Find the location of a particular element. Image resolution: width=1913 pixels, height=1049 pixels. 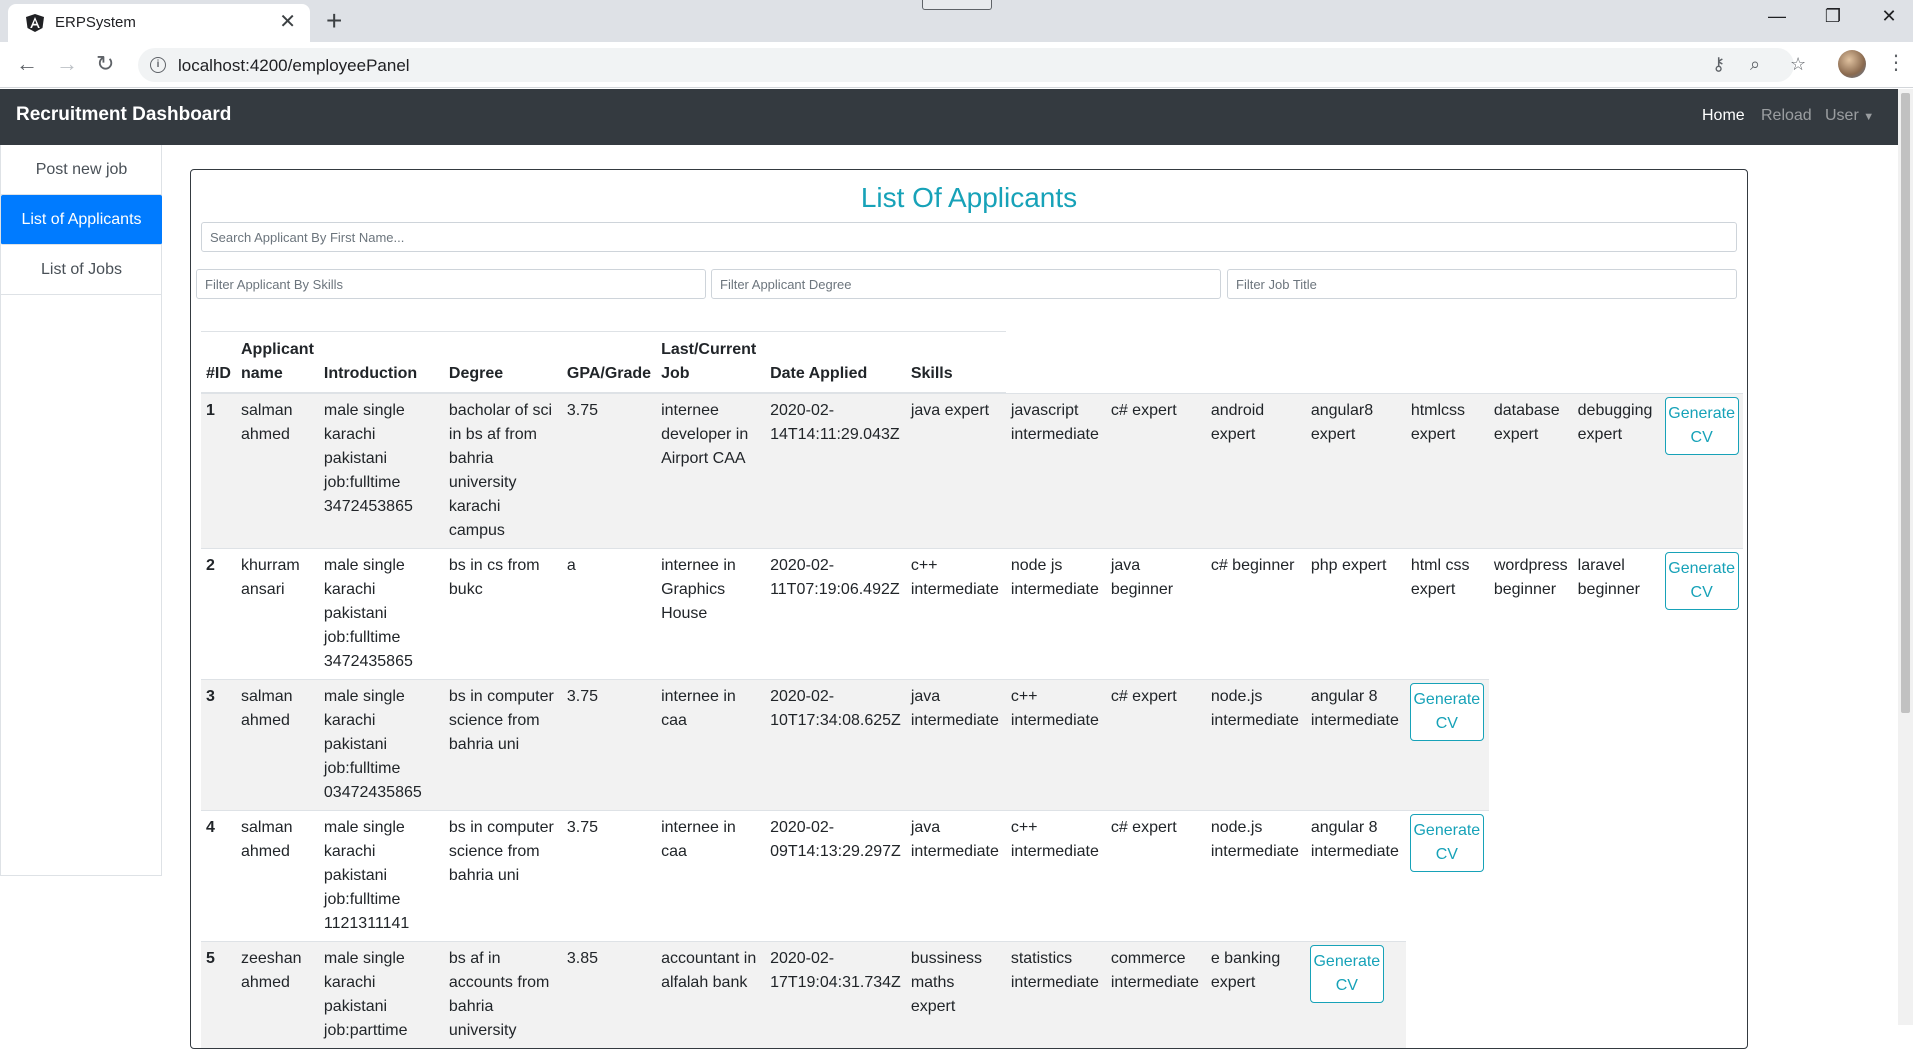

forward-icon: → is located at coordinates (67, 64).